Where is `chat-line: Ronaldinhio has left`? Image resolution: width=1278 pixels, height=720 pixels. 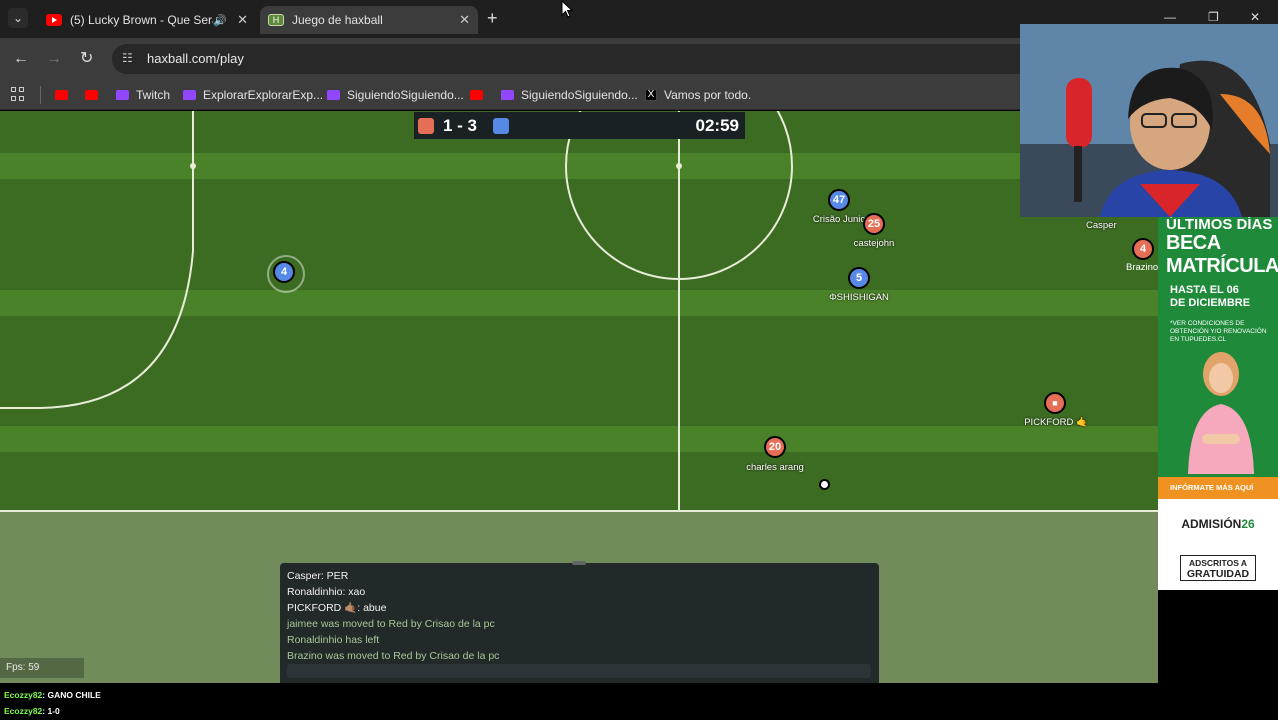
chat-line: Ronaldinhio has left is located at coordinates (333, 640).